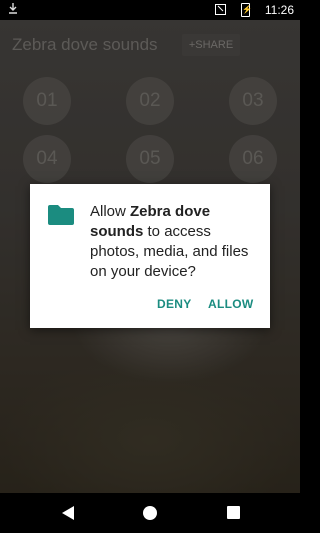 This screenshot has height=533, width=320. I want to click on battery-icon: ⚡, so click(246, 10).